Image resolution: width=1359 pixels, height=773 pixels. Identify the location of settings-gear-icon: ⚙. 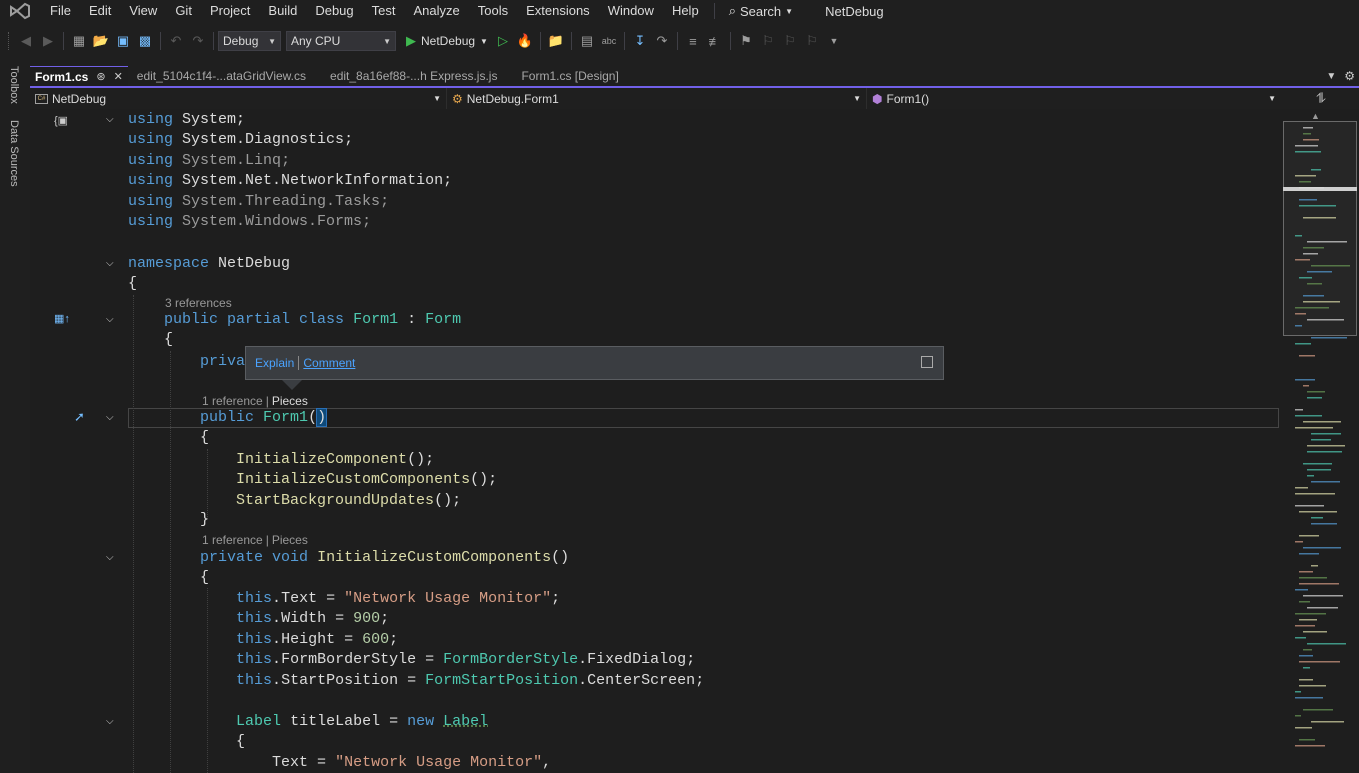
(1349, 76).